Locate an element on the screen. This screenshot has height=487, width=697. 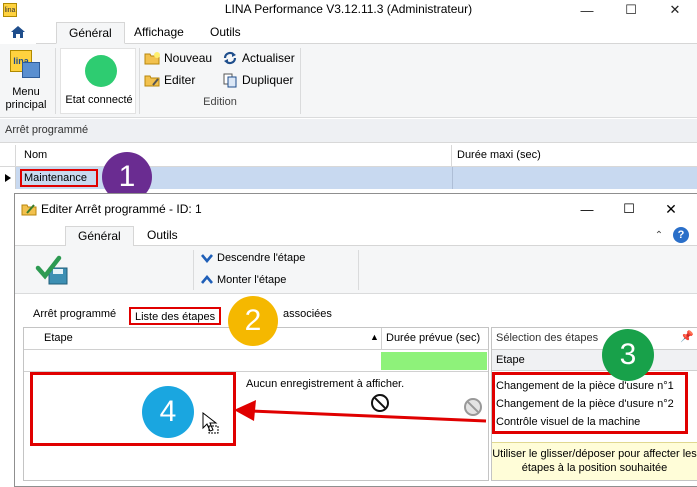
selection-title: Sélection des étapes is located at coordinates (547, 338).